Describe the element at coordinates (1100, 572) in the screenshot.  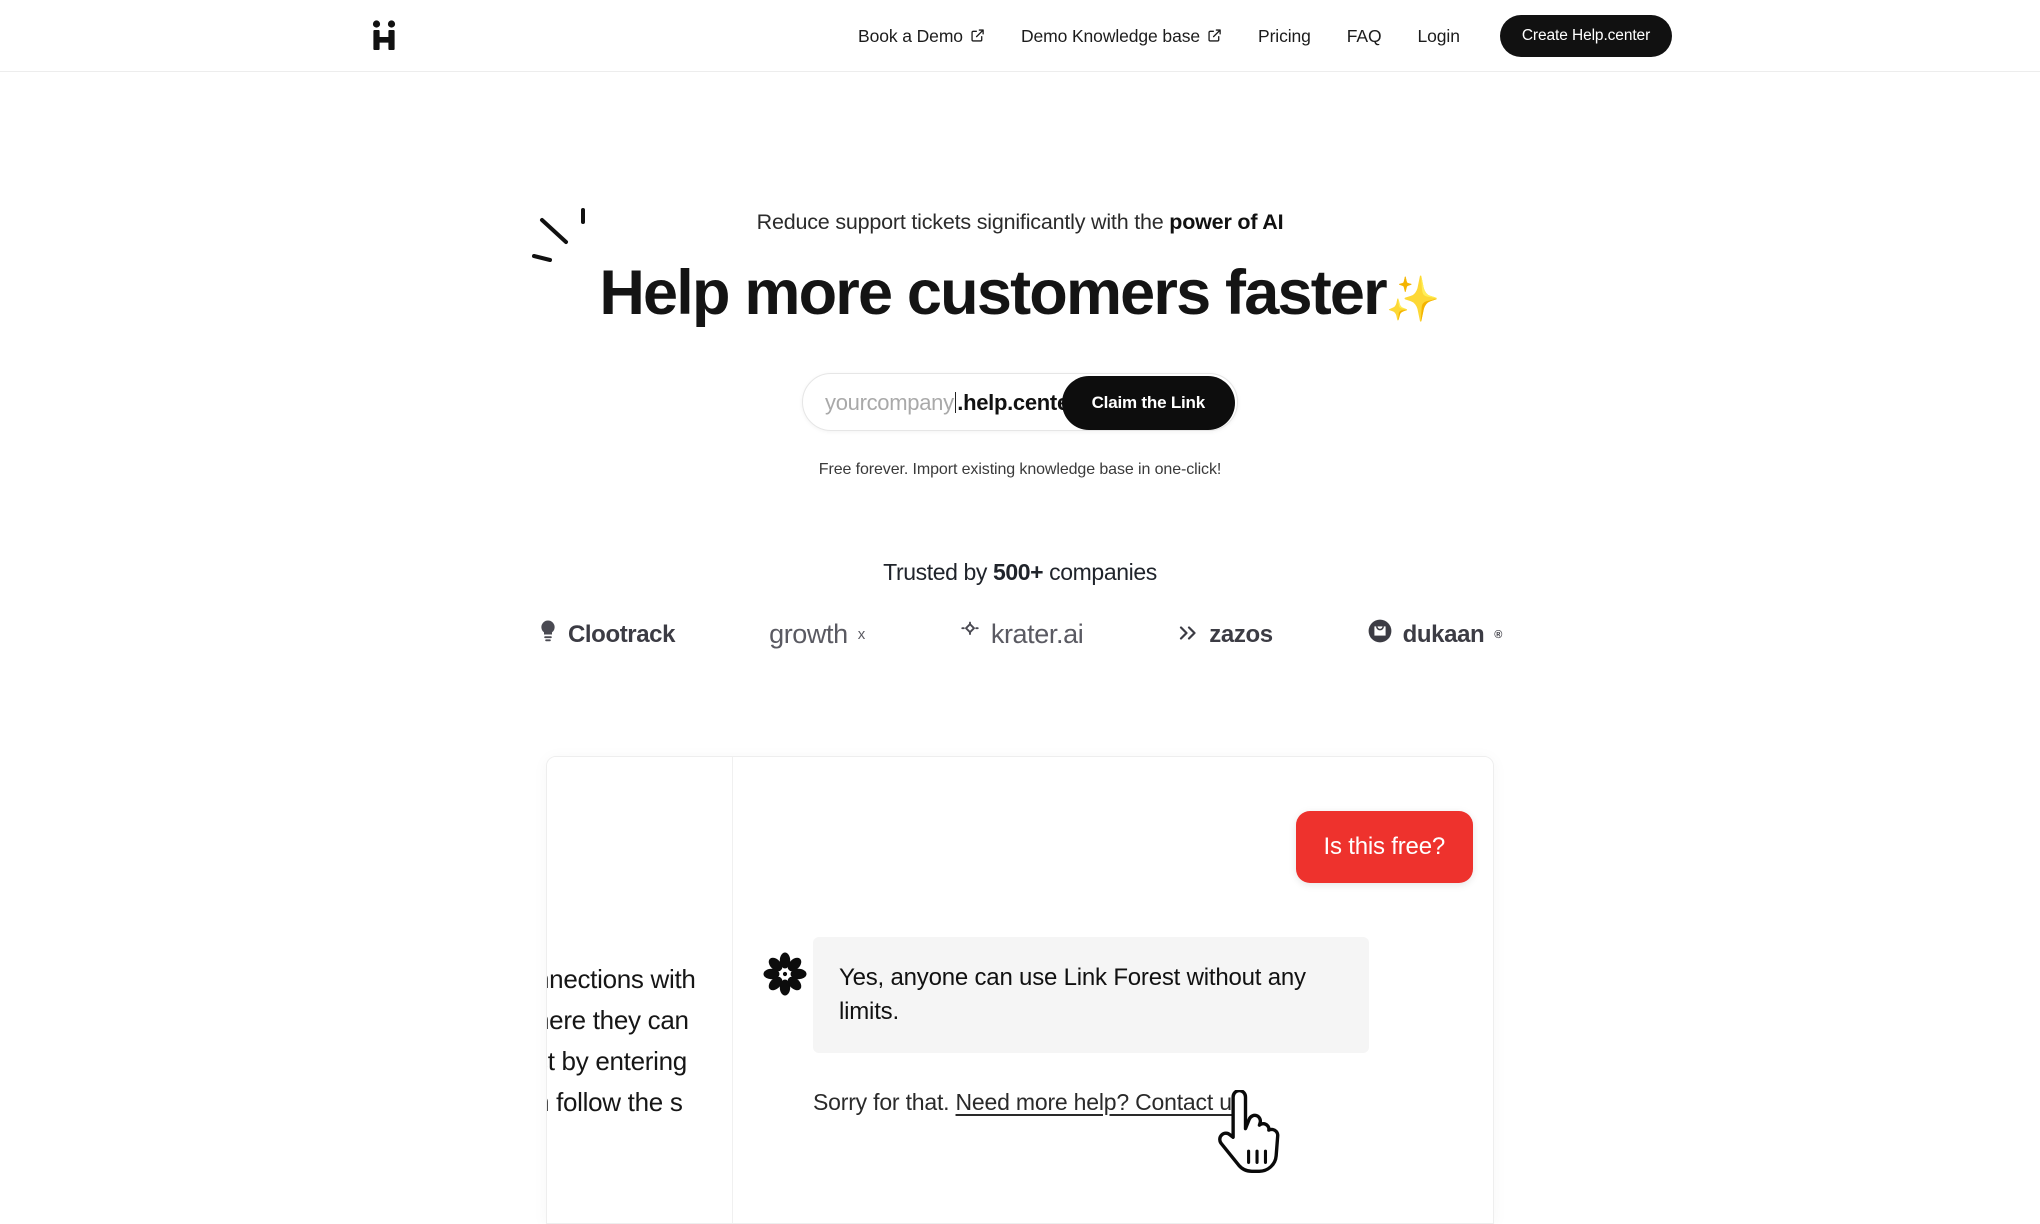
I see `trusted-suffix: companies` at that location.